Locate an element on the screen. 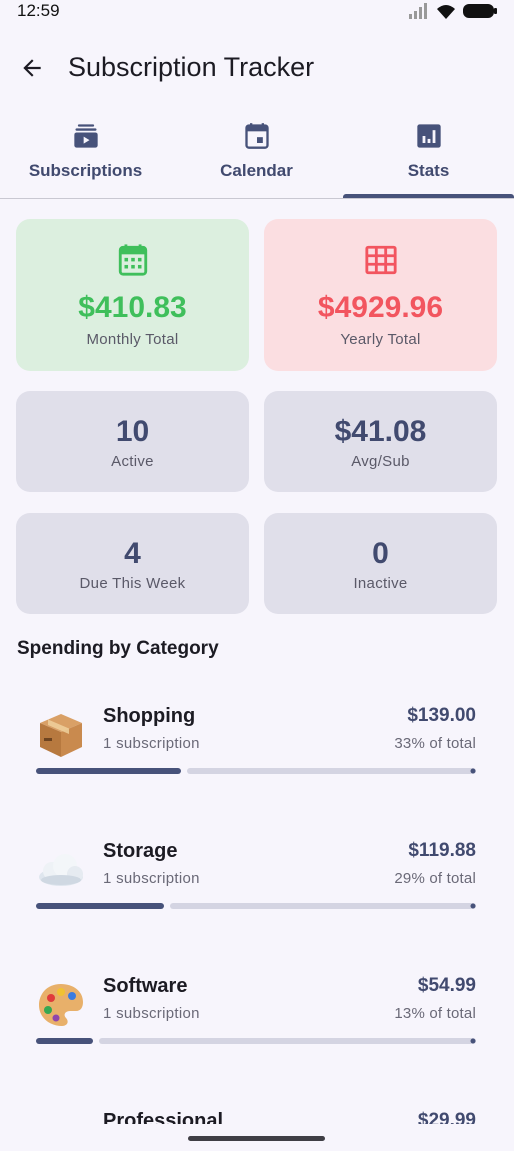  cloud-emoji-icon is located at coordinates (61, 870).